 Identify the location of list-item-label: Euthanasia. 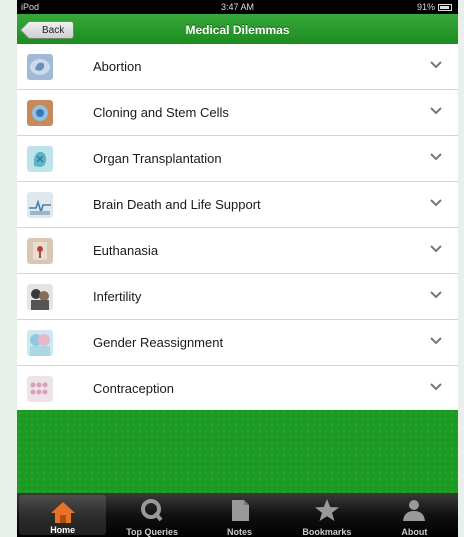
(126, 250).